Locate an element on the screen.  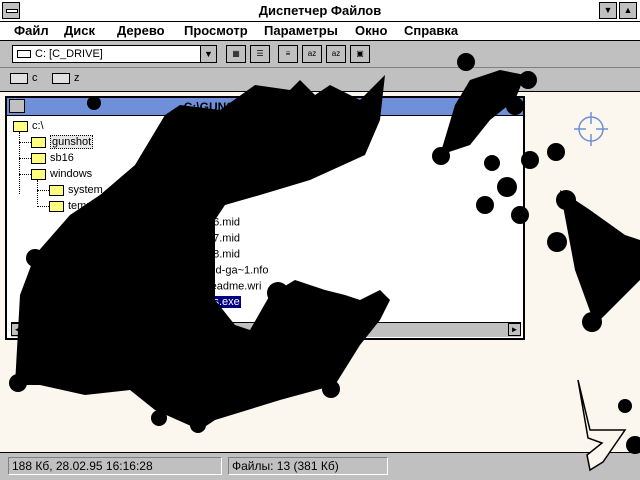
tree-root-label: c:\ is located at coordinates (38, 126).